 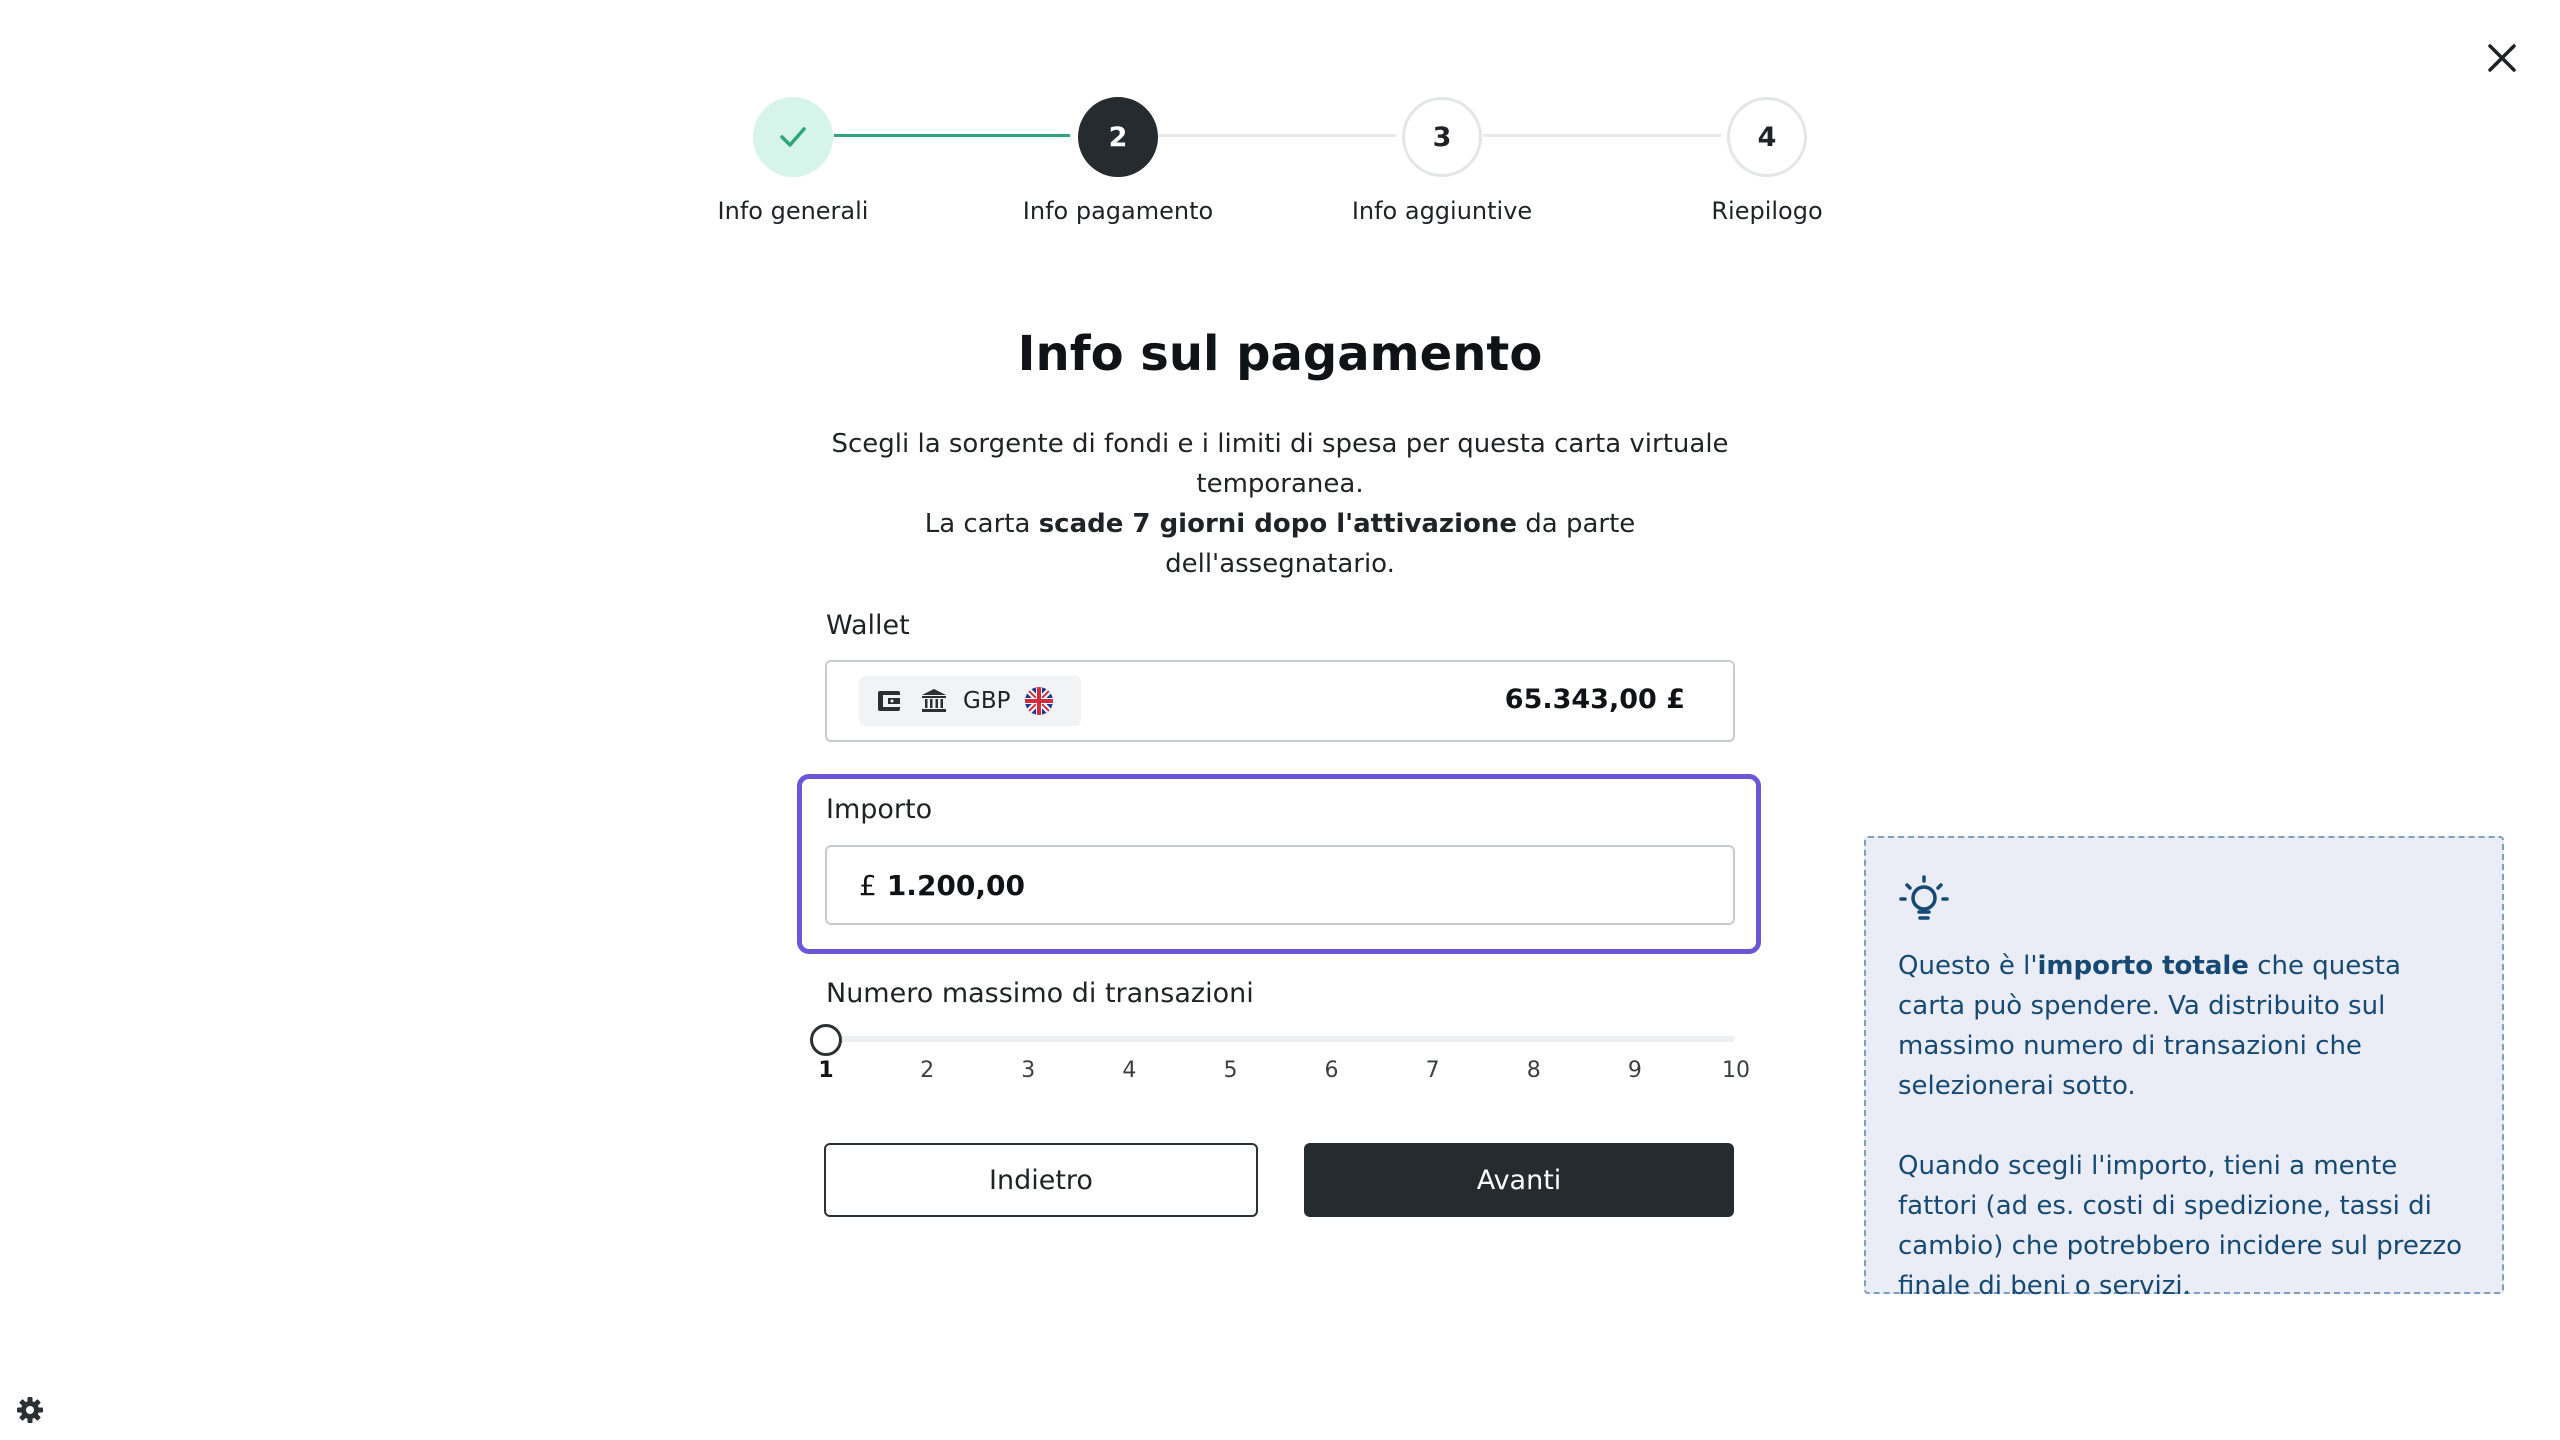 What do you see at coordinates (2143, 966) in the screenshot?
I see `tip-p1-bold: importo totale` at bounding box center [2143, 966].